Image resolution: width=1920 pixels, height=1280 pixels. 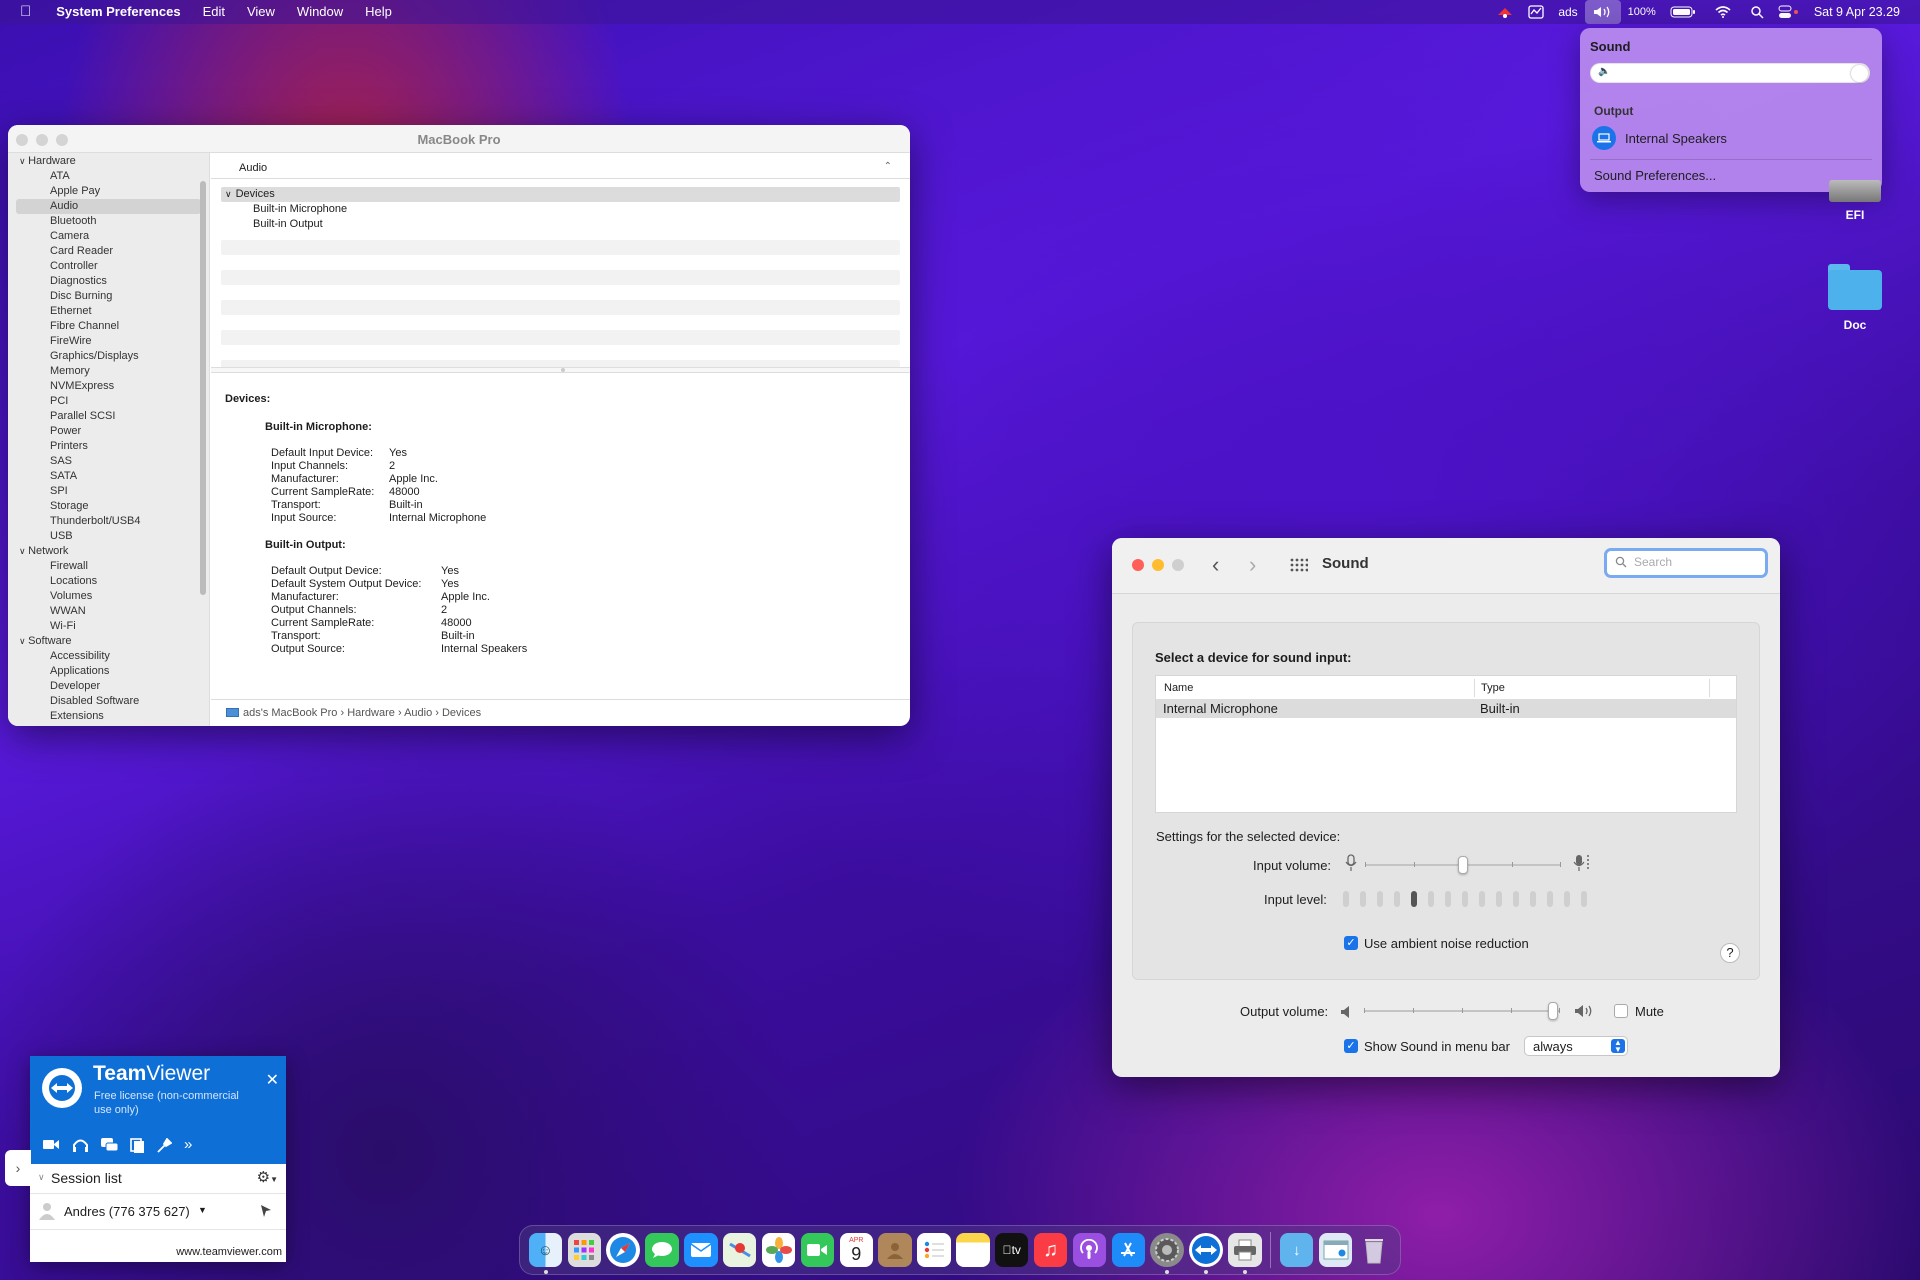 I want to click on sidebar-item: Ethernet, so click(x=108, y=311).